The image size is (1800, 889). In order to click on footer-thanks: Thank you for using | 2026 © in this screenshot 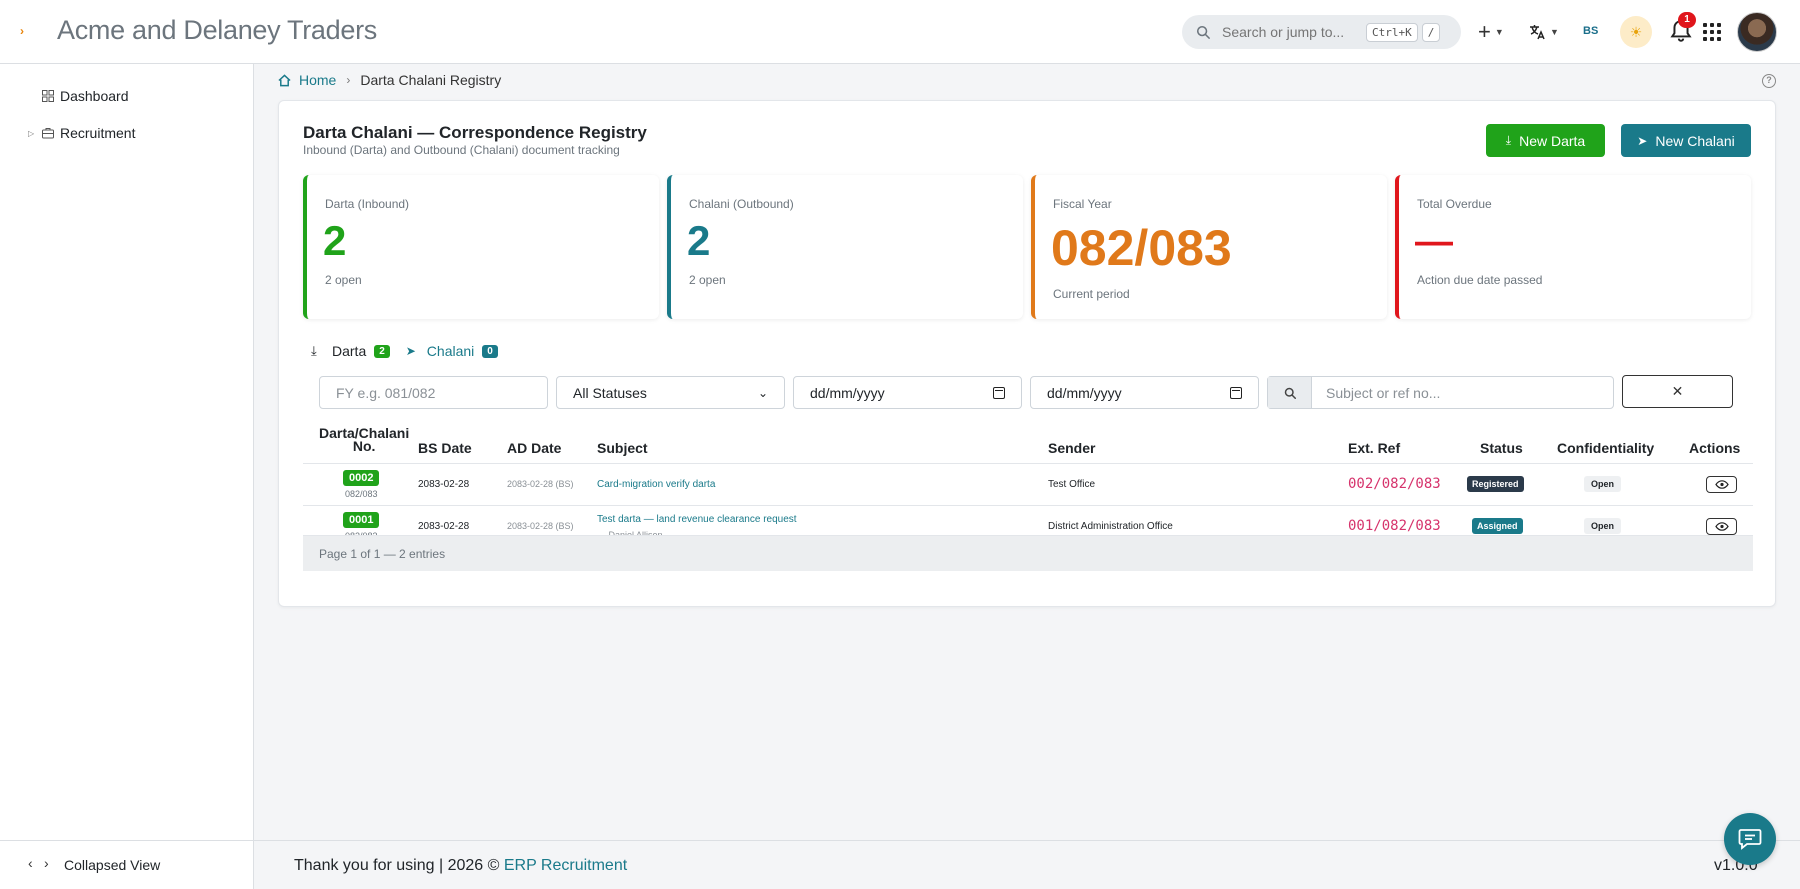, I will do `click(397, 865)`.